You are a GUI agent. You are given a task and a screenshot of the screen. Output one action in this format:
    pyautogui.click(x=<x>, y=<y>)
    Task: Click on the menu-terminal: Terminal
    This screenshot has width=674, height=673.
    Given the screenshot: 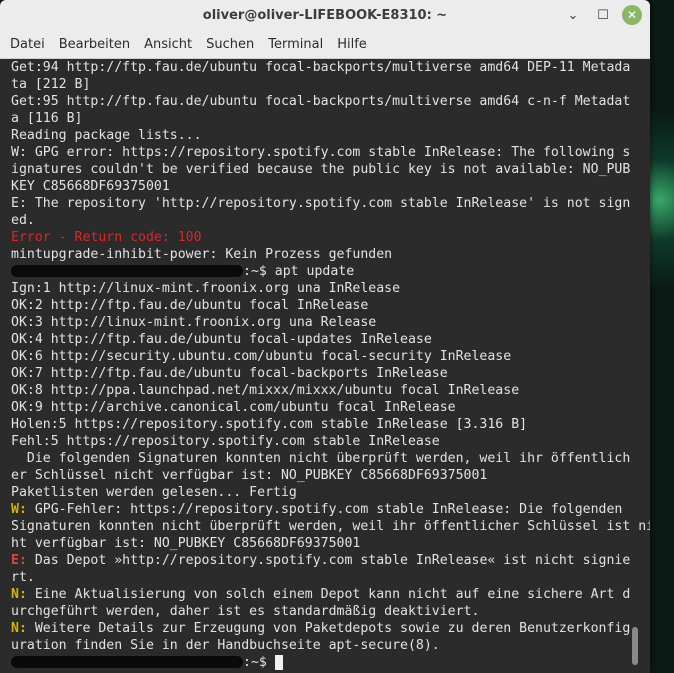 What is the action you would take?
    pyautogui.click(x=295, y=44)
    